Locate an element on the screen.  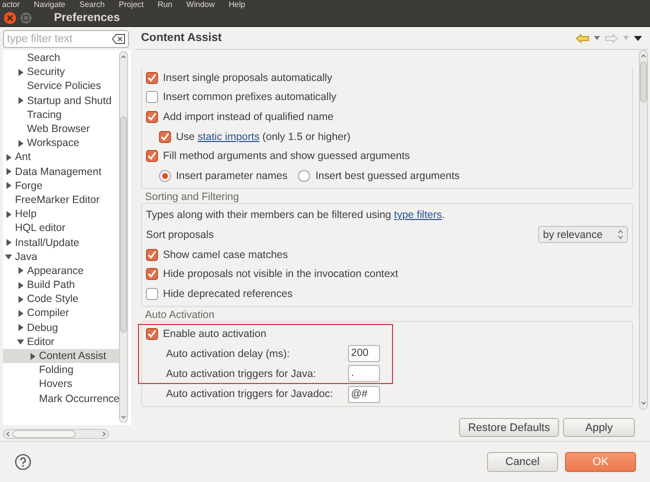
description-text: Types along with their members can be filtered using type filters. is located at coordinates (295, 215).